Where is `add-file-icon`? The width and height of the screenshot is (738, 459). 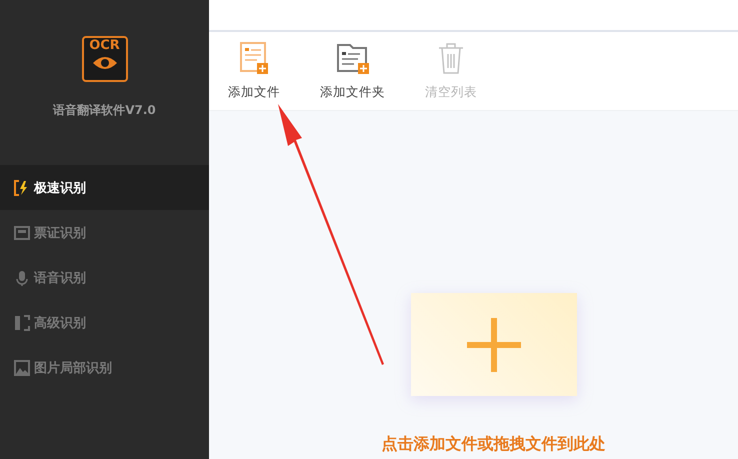
add-file-icon is located at coordinates (254, 58).